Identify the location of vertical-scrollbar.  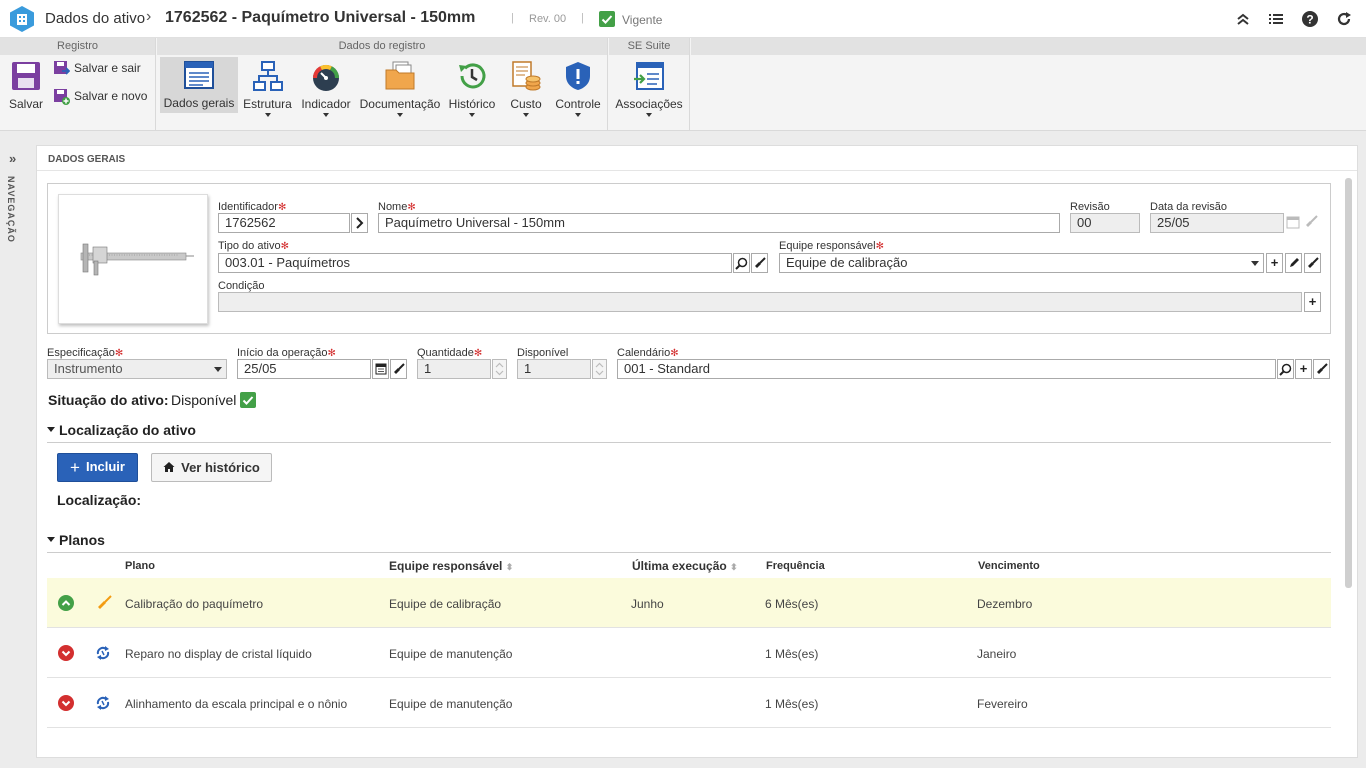
(1348, 383).